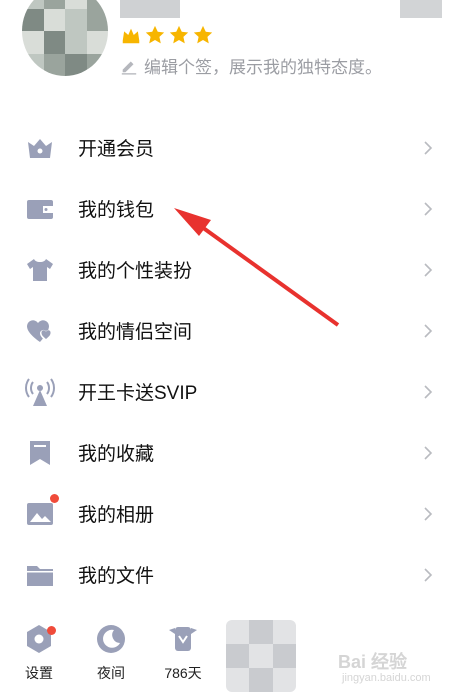 This screenshot has width=457, height=692. Describe the element at coordinates (228, 269) in the screenshot. I see `menu-item-theme: 我的个性装扮` at that location.